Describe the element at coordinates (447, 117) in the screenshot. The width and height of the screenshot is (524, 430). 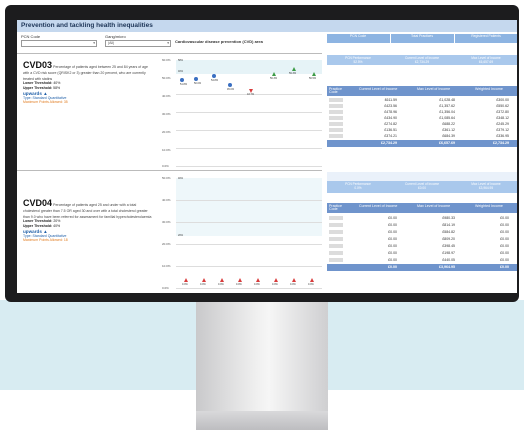
I see `max-income-cell: £1,085.64` at that location.